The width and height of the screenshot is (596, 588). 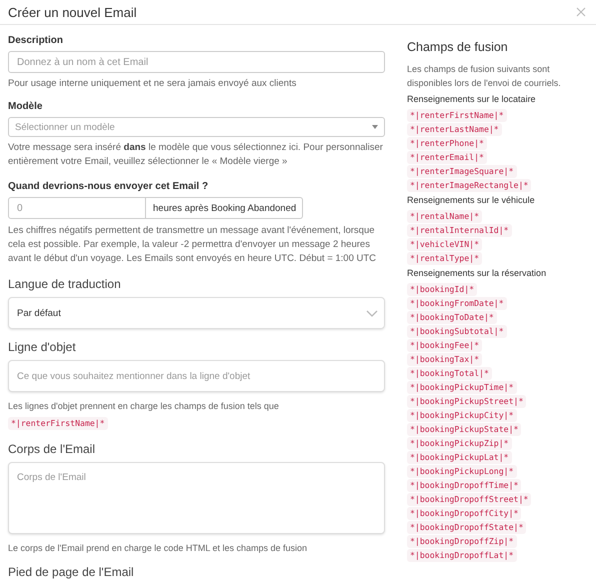 What do you see at coordinates (224, 208) in the screenshot?
I see `hours-addon: heures après Booking Abandoned` at bounding box center [224, 208].